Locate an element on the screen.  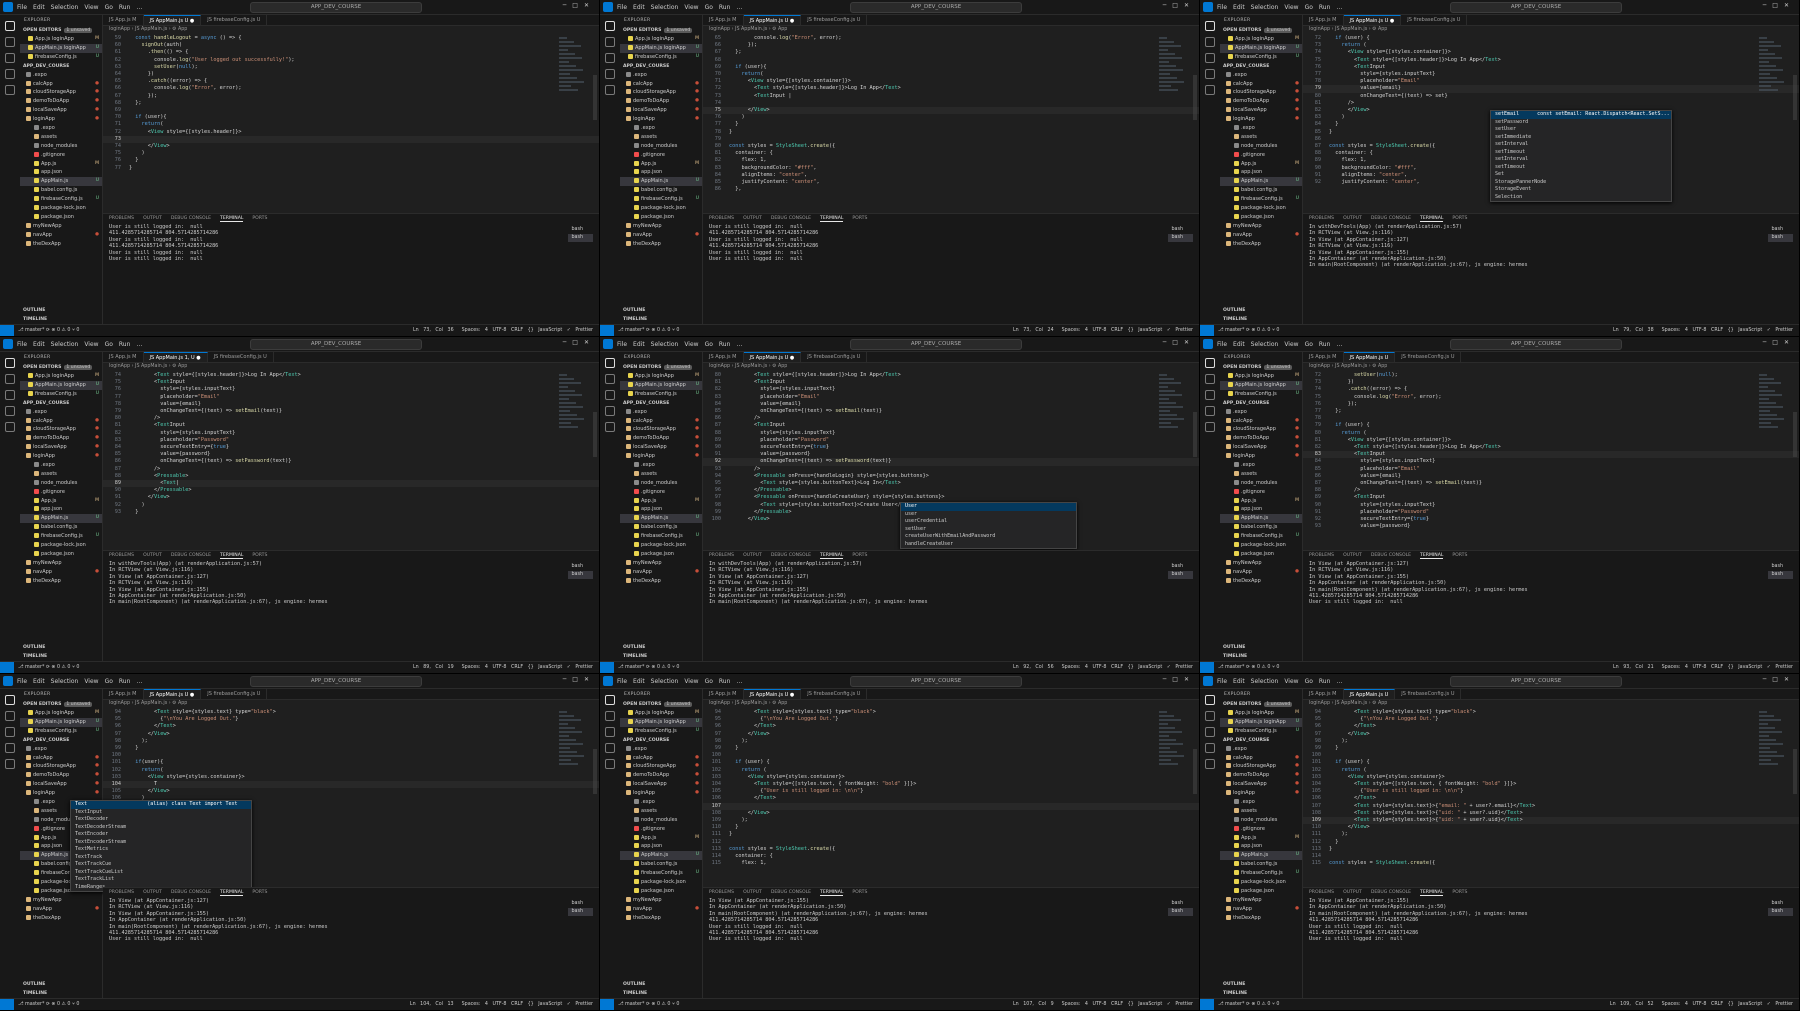
window-controls: ─□✕ is located at coordinates (1179, 679).